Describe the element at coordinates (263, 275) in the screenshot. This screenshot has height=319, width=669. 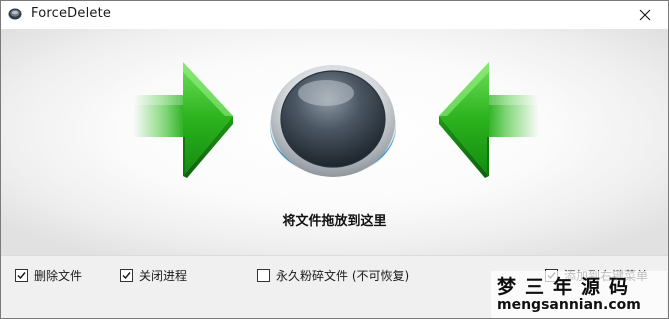
I see `checkbox-shred-file` at that location.